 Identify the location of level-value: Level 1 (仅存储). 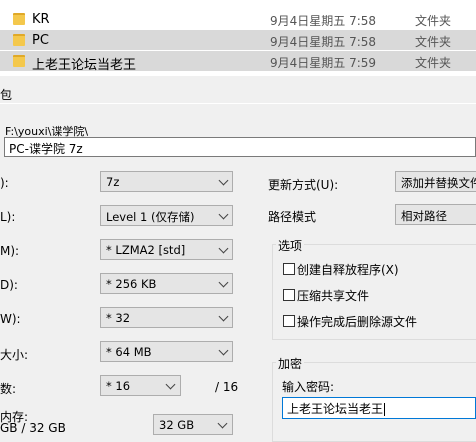
(150, 217).